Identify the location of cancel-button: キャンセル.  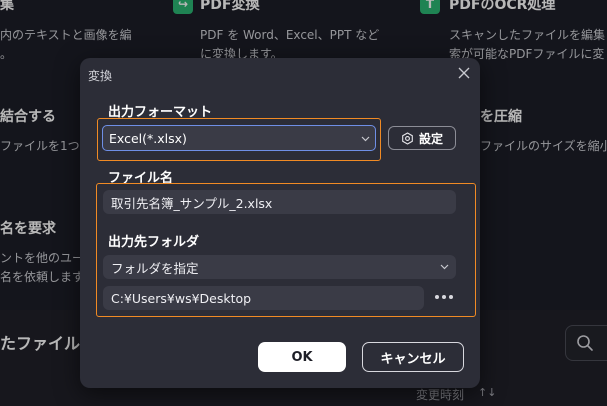
(413, 357).